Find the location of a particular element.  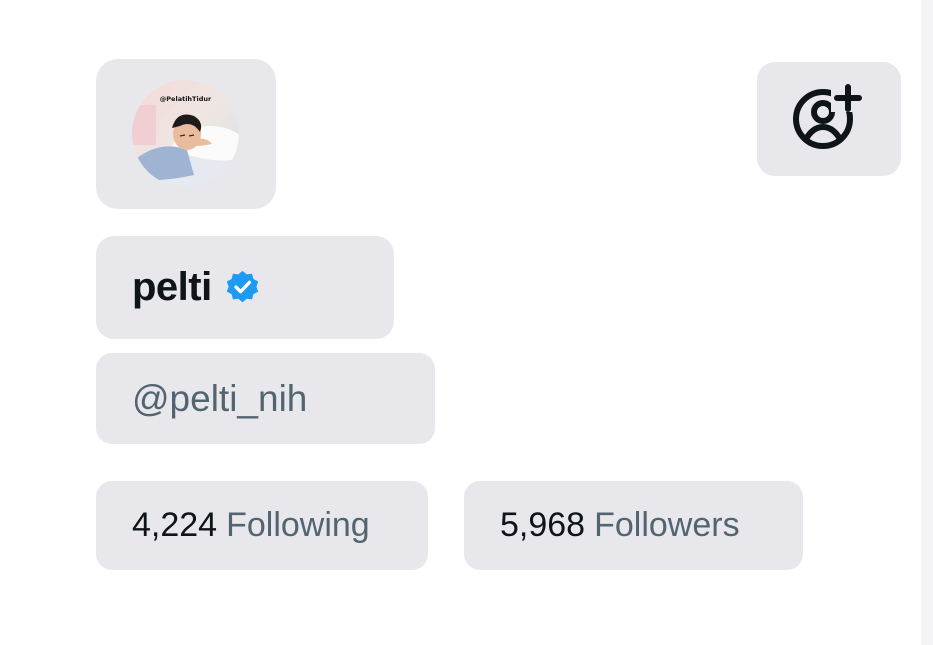

avatar-image: @PelatihTidur is located at coordinates (185, 133).